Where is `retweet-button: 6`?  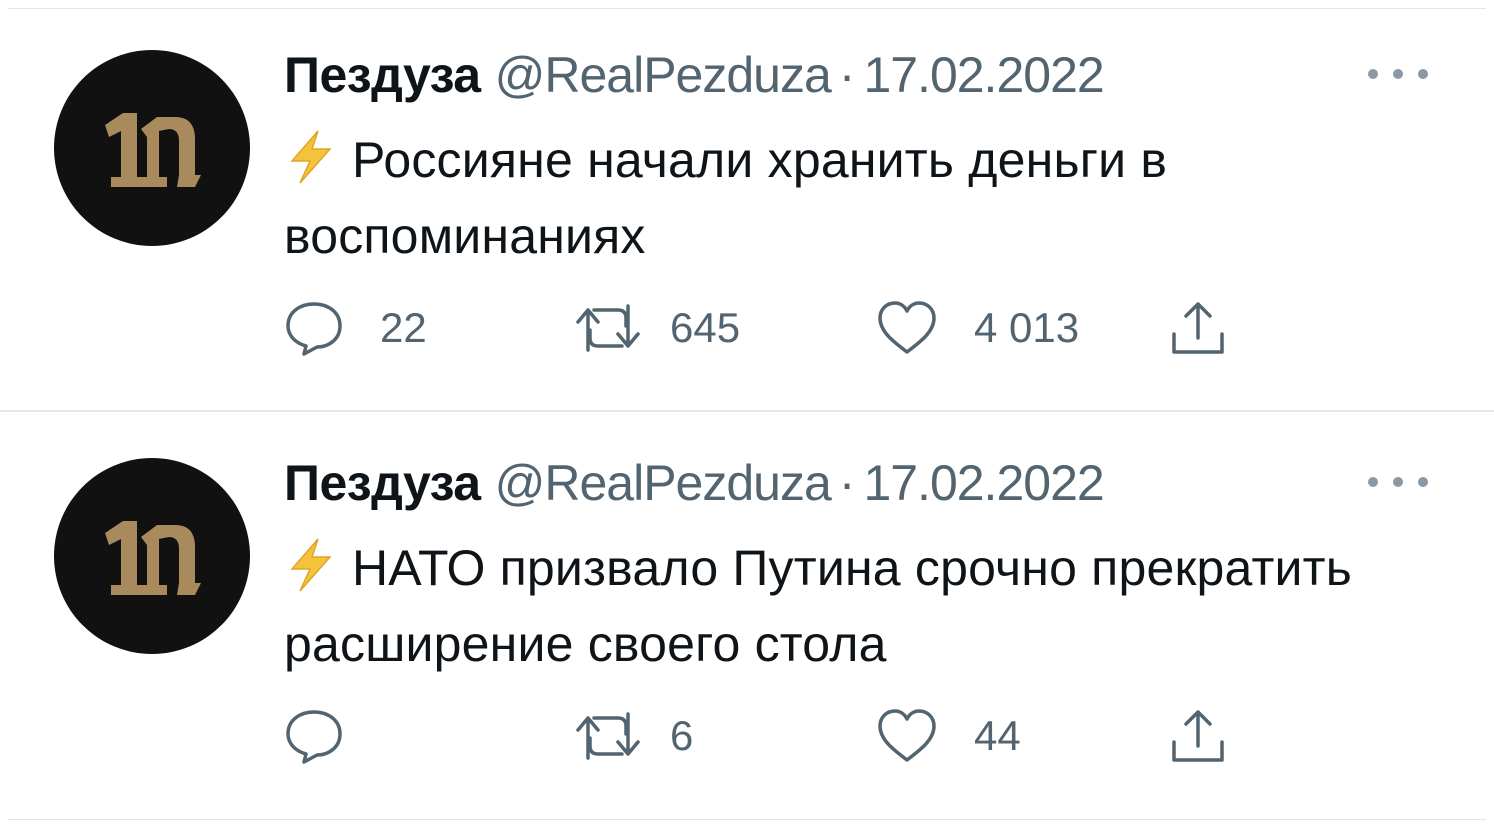 retweet-button: 6 is located at coordinates (633, 736).